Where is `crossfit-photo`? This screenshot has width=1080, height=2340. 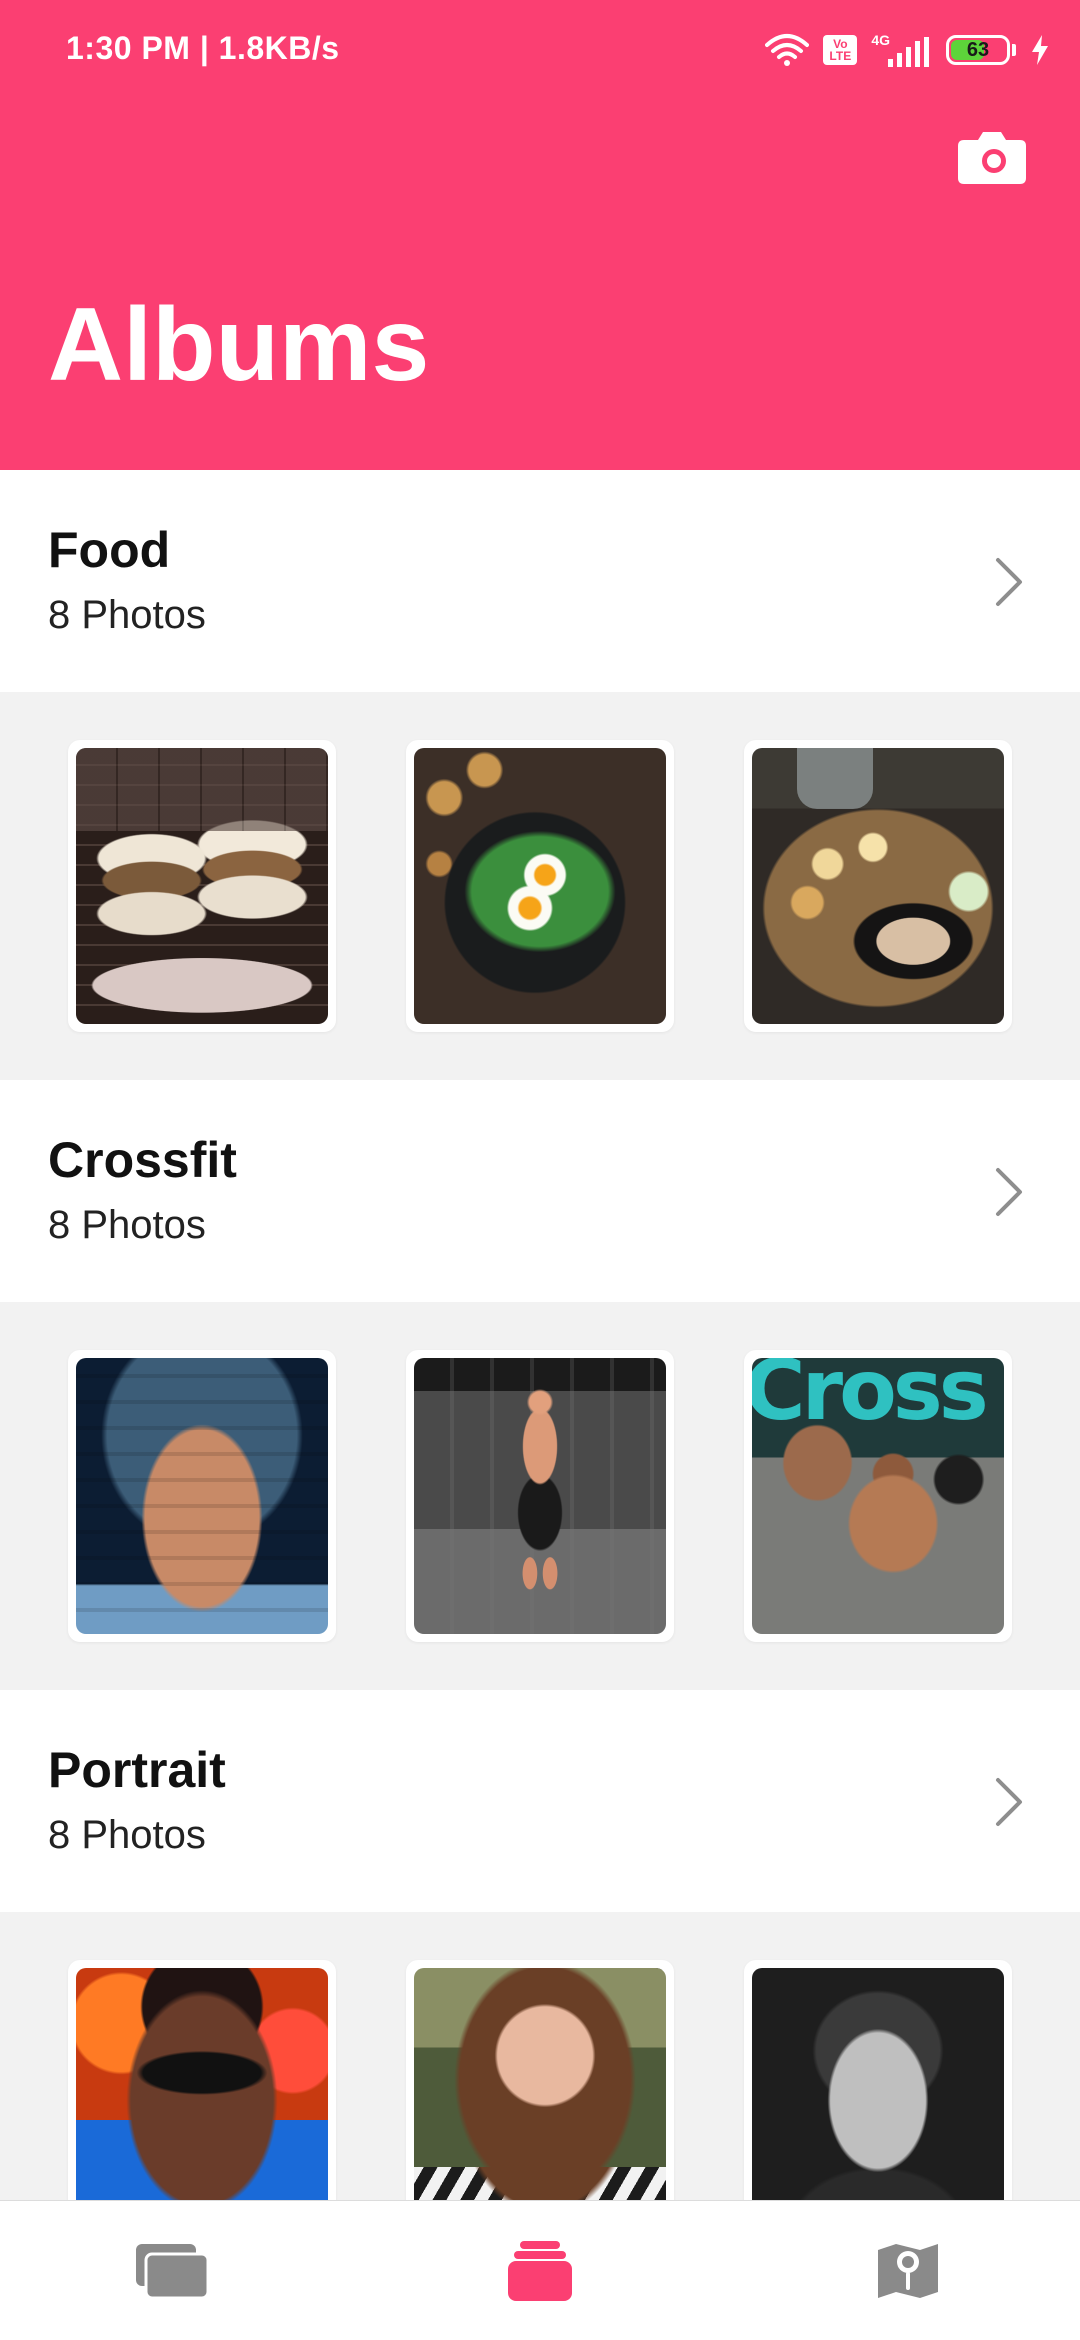
crossfit-photo is located at coordinates (878, 1496).